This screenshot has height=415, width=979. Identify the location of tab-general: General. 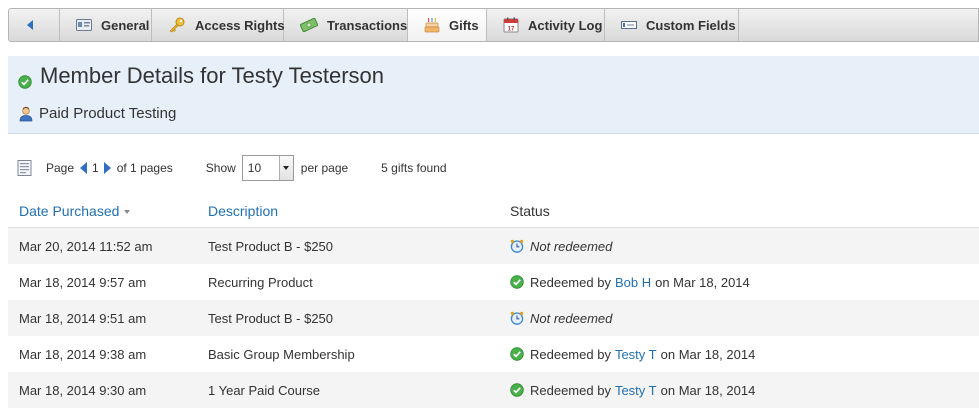
(106, 25).